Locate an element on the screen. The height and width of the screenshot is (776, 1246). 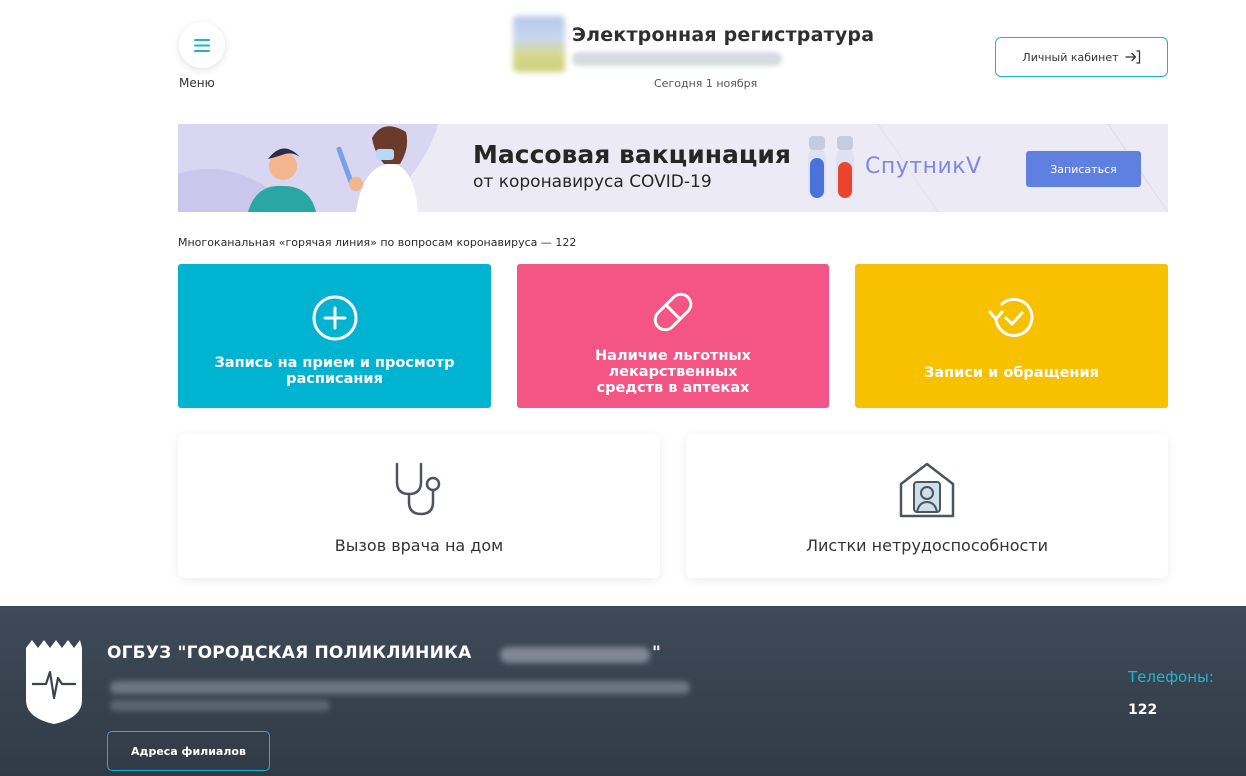
site-title: Электронная регистратура is located at coordinates (723, 35).